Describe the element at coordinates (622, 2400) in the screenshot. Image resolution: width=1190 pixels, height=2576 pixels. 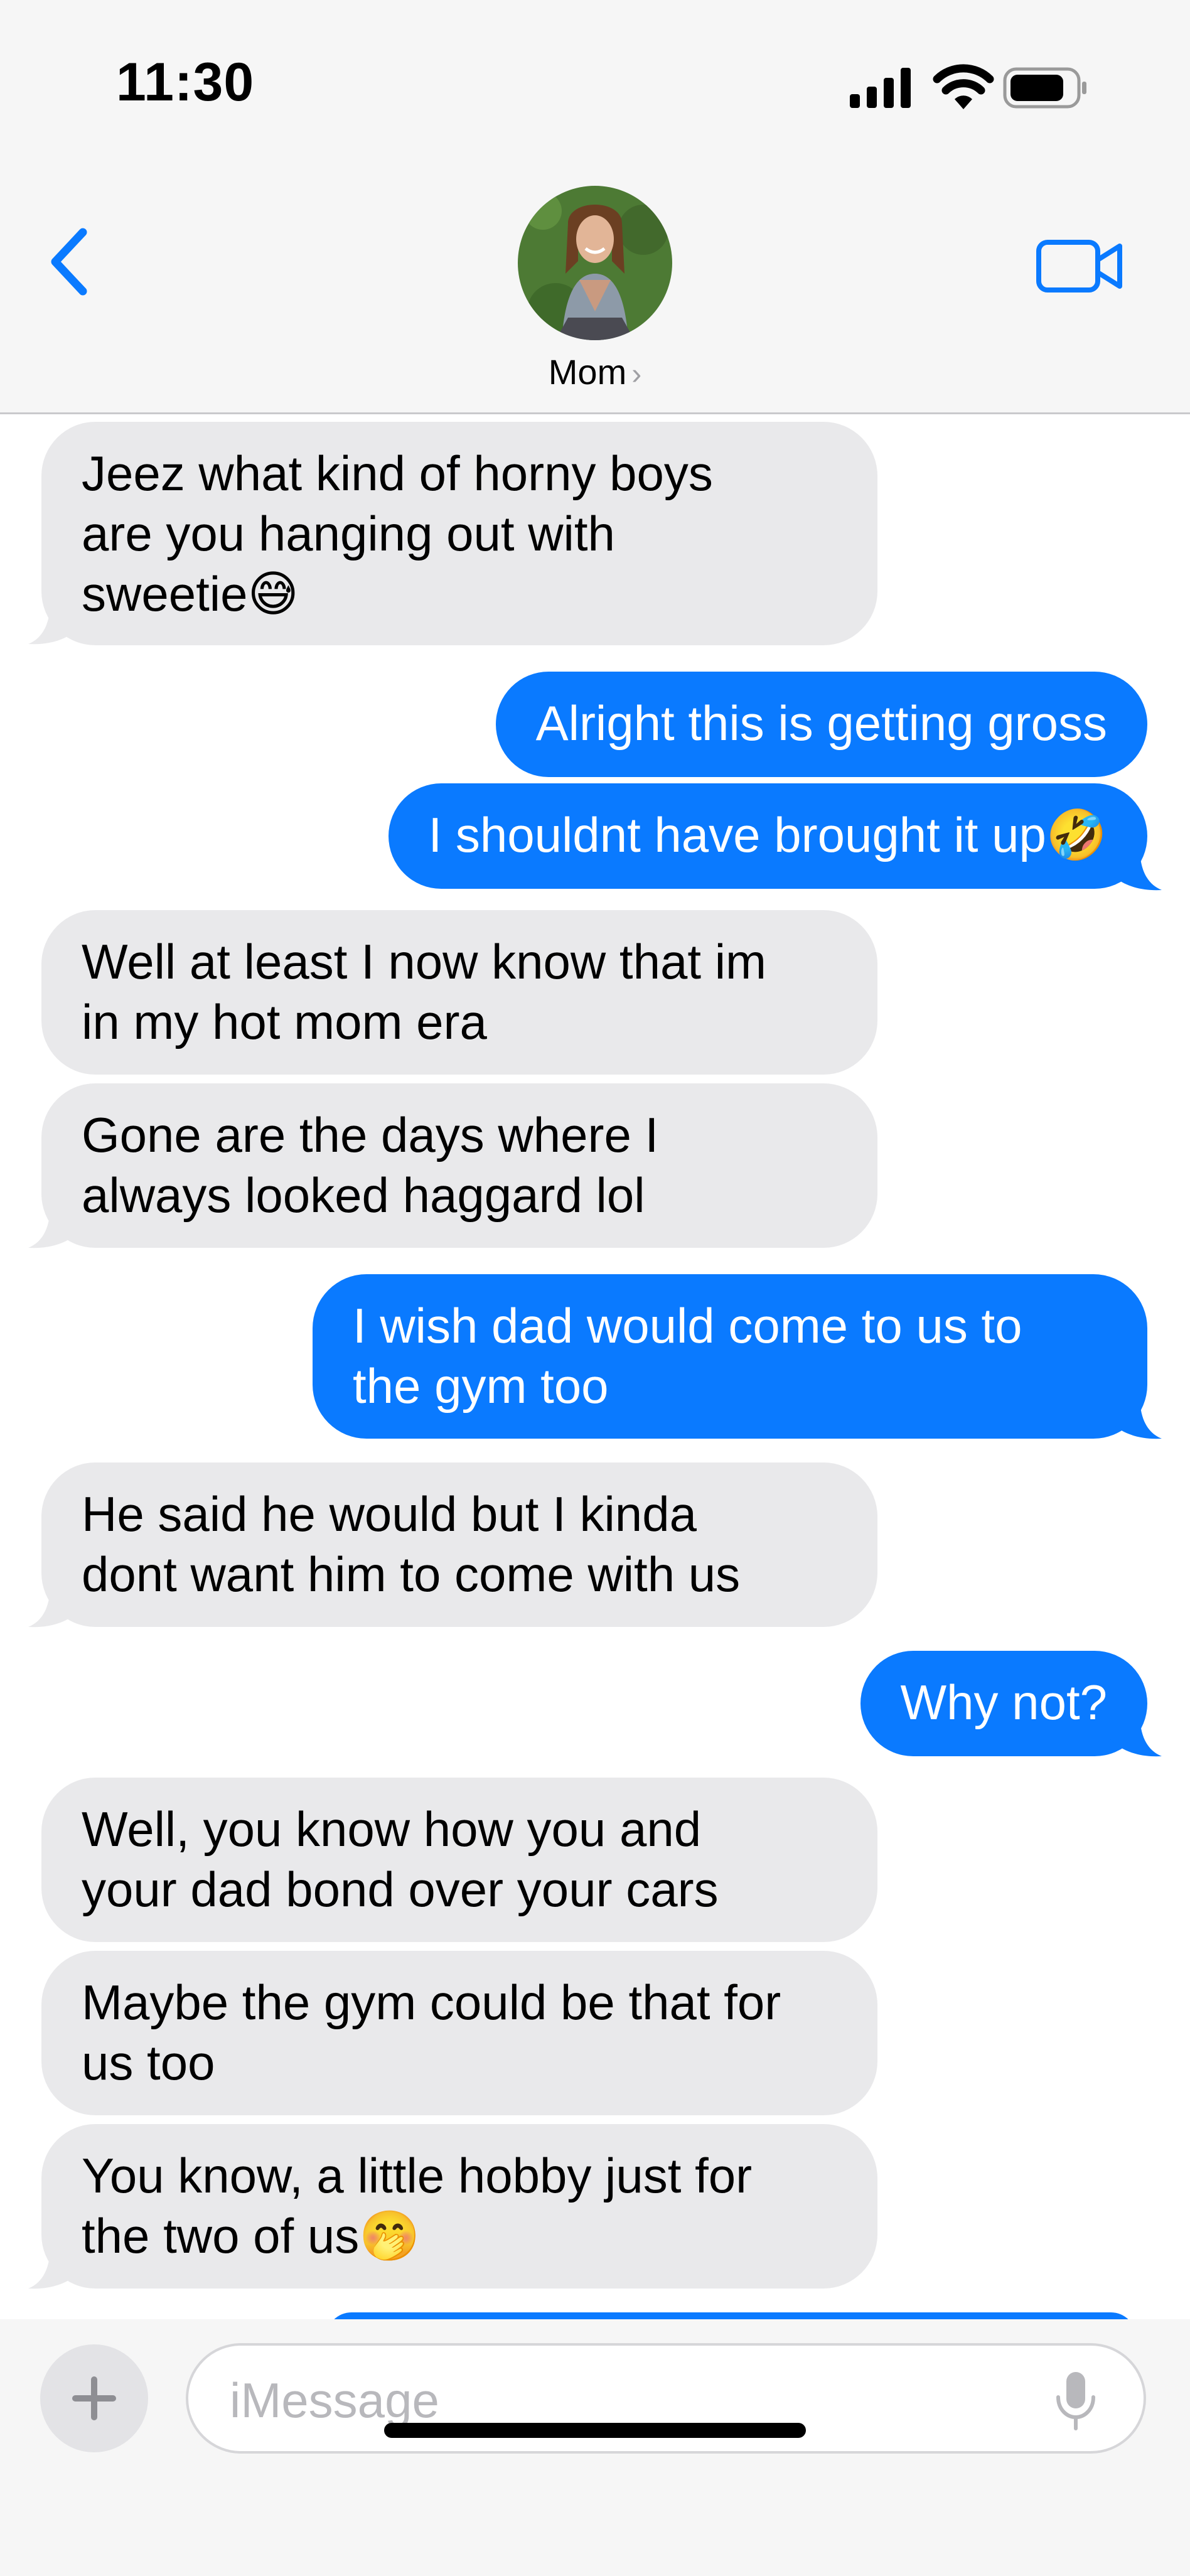
I see `message-input` at that location.